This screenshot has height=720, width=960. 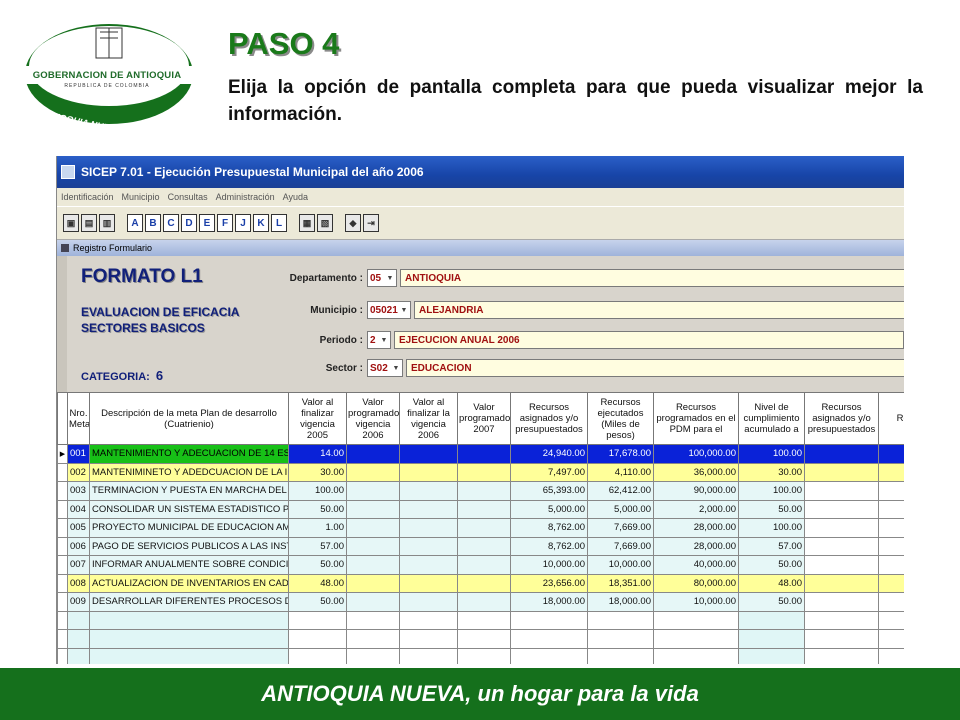 What do you see at coordinates (295, 197) in the screenshot?
I see `menu-ayuda: Ayuda` at bounding box center [295, 197].